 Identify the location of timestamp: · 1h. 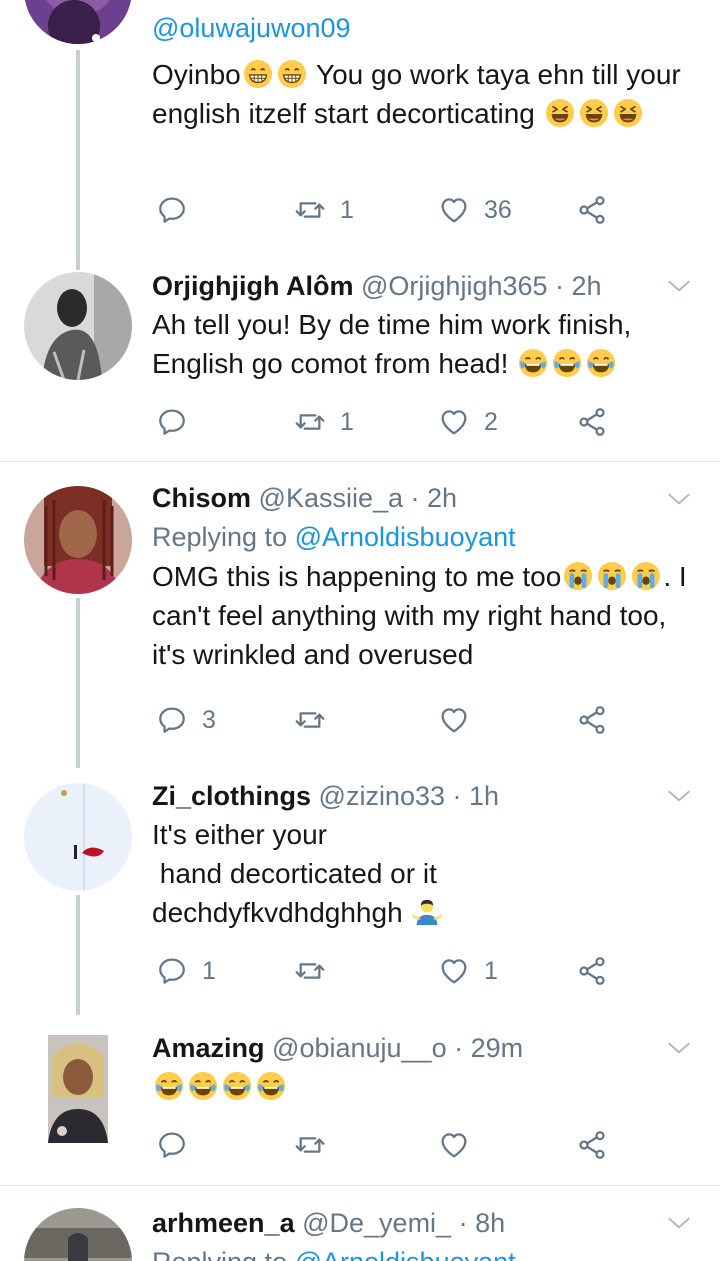
(476, 796).